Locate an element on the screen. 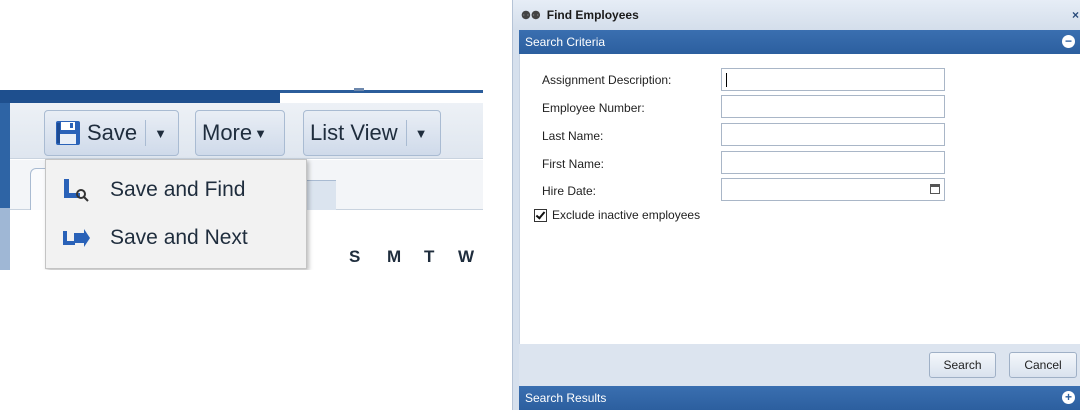  search-criteria-header: Search Criteria − is located at coordinates (799, 42).